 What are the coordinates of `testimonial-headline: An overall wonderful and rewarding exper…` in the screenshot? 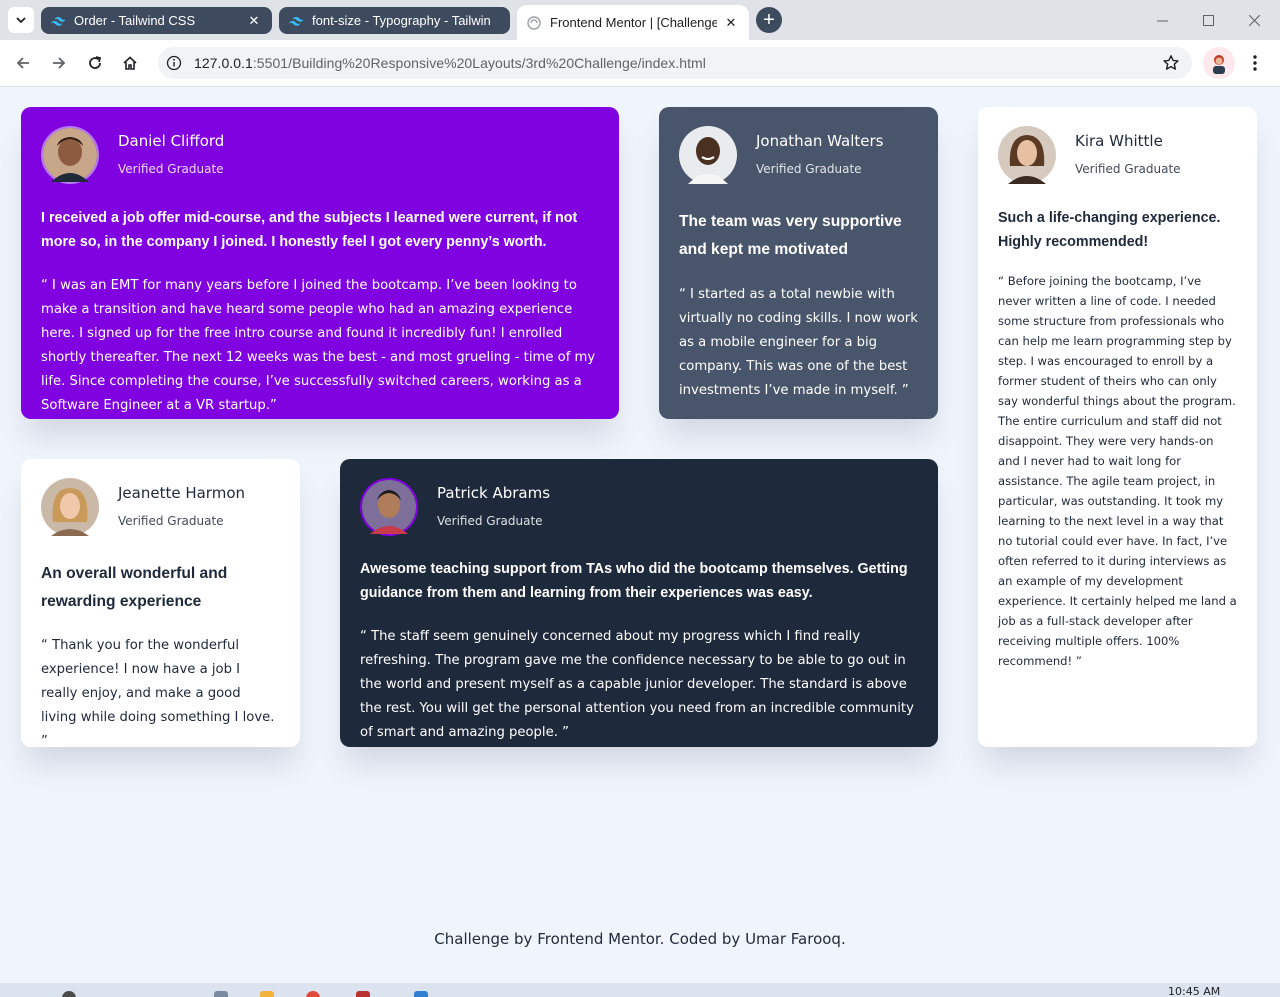 It's located at (134, 587).